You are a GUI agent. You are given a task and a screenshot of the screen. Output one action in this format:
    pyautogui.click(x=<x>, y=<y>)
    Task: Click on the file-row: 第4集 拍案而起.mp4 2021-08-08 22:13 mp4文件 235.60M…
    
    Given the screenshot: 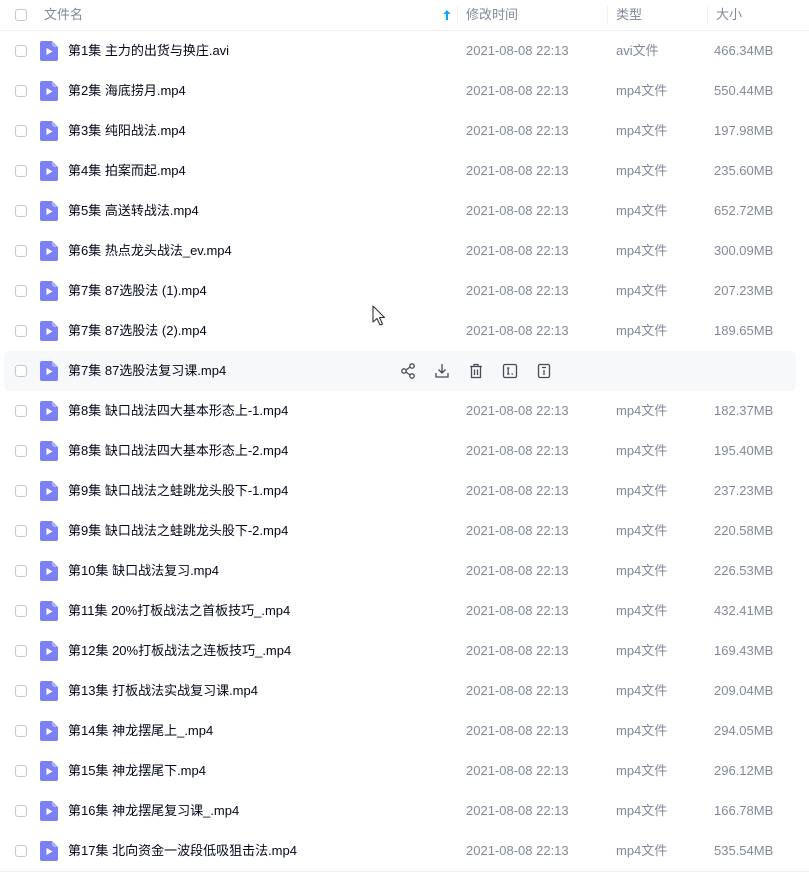 What is the action you would take?
    pyautogui.click(x=400, y=171)
    